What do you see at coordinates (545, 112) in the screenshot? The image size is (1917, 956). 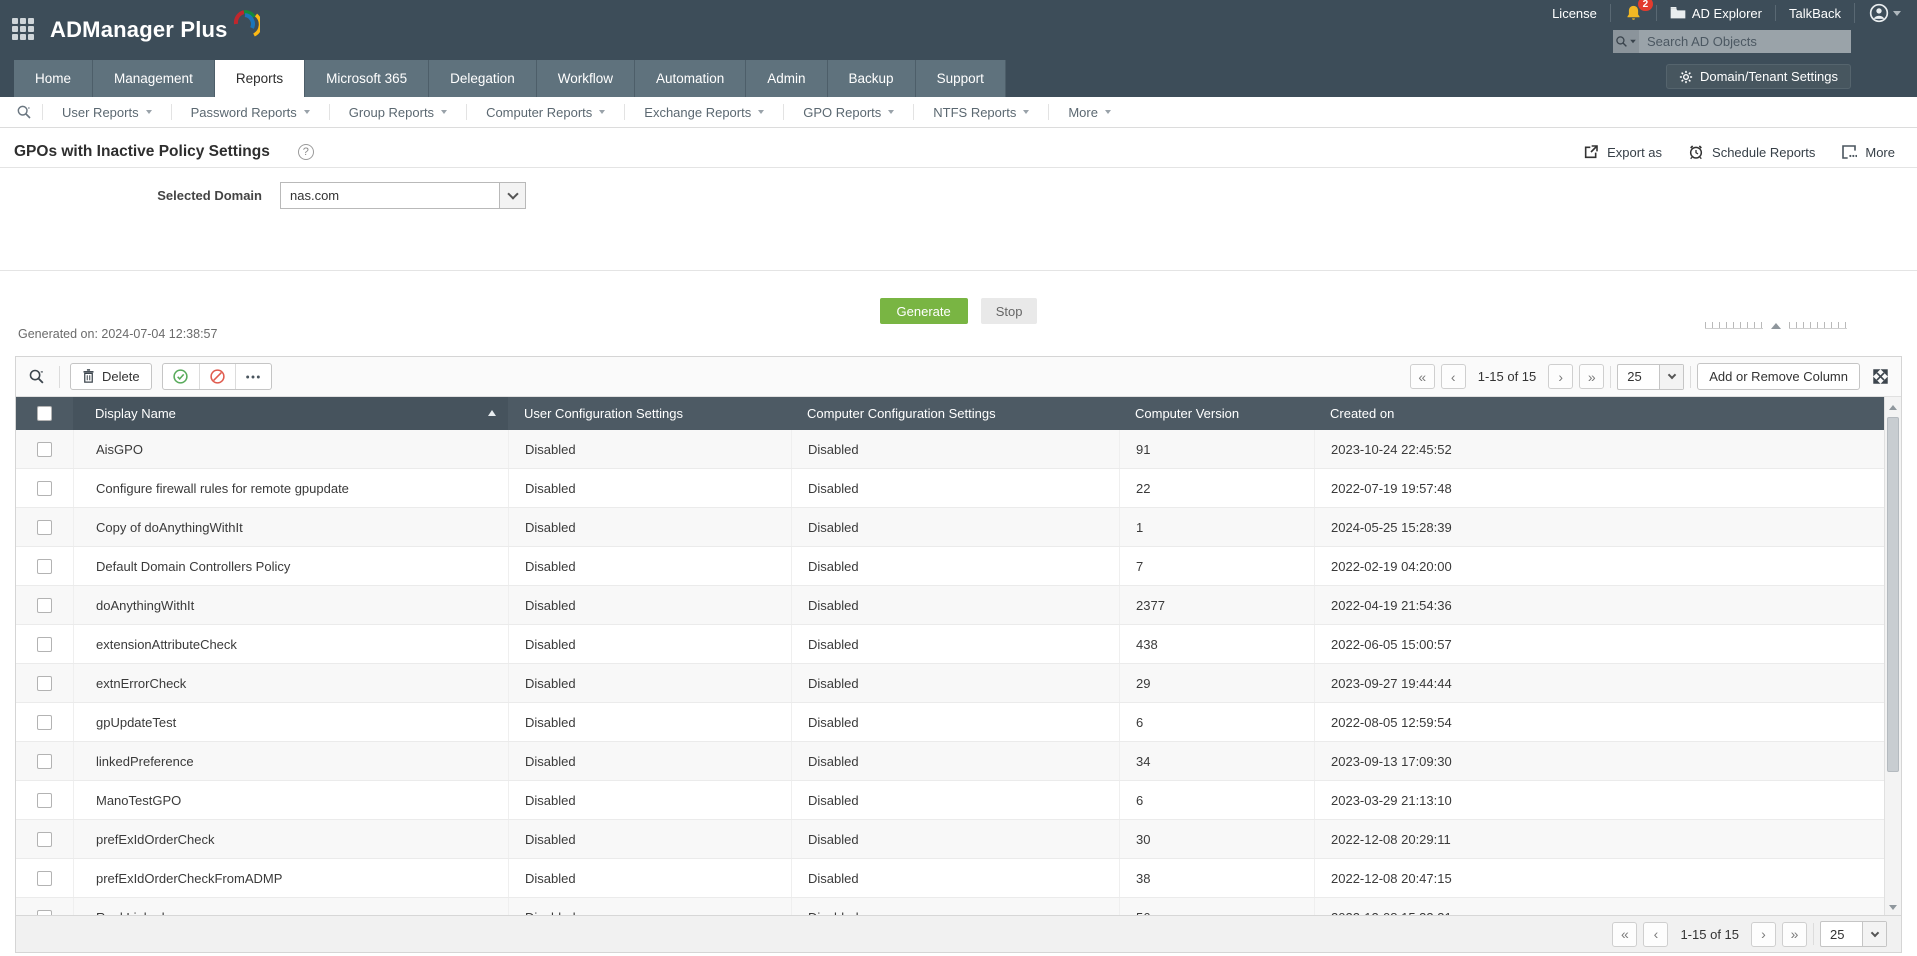 I see `subnav-item: Computer Reports` at bounding box center [545, 112].